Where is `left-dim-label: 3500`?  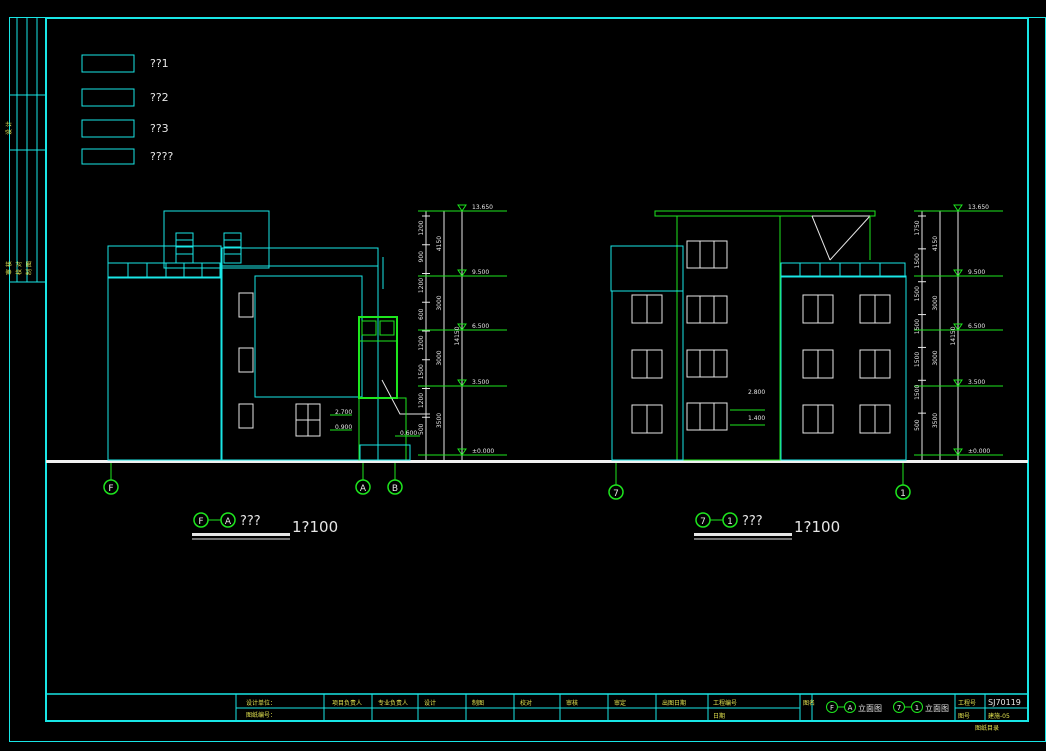 left-dim-label: 3500 is located at coordinates (439, 420).